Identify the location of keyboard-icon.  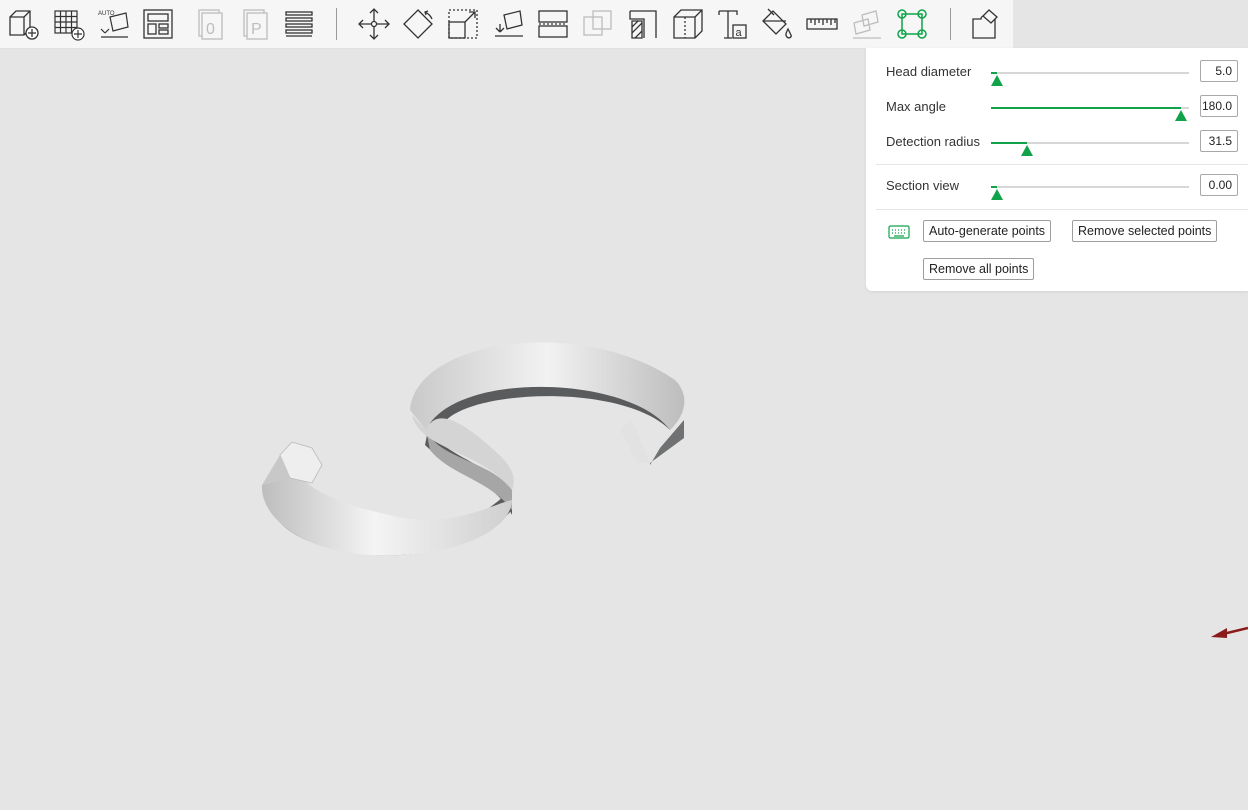
(899, 232).